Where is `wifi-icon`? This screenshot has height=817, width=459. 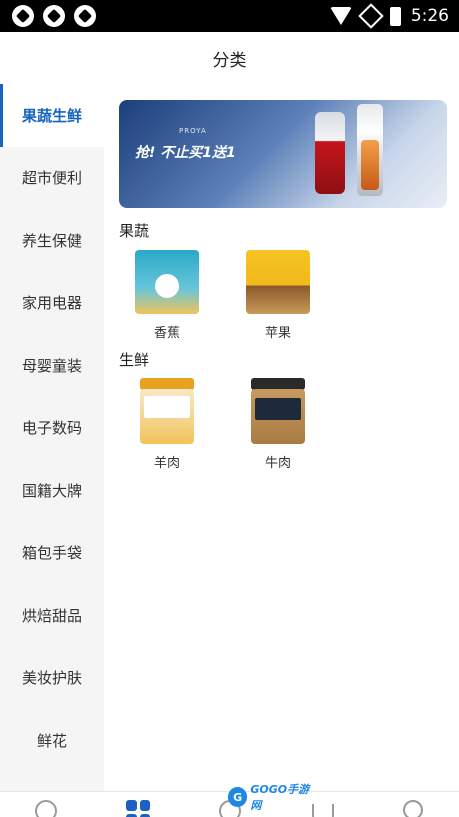
wifi-icon is located at coordinates (340, 16).